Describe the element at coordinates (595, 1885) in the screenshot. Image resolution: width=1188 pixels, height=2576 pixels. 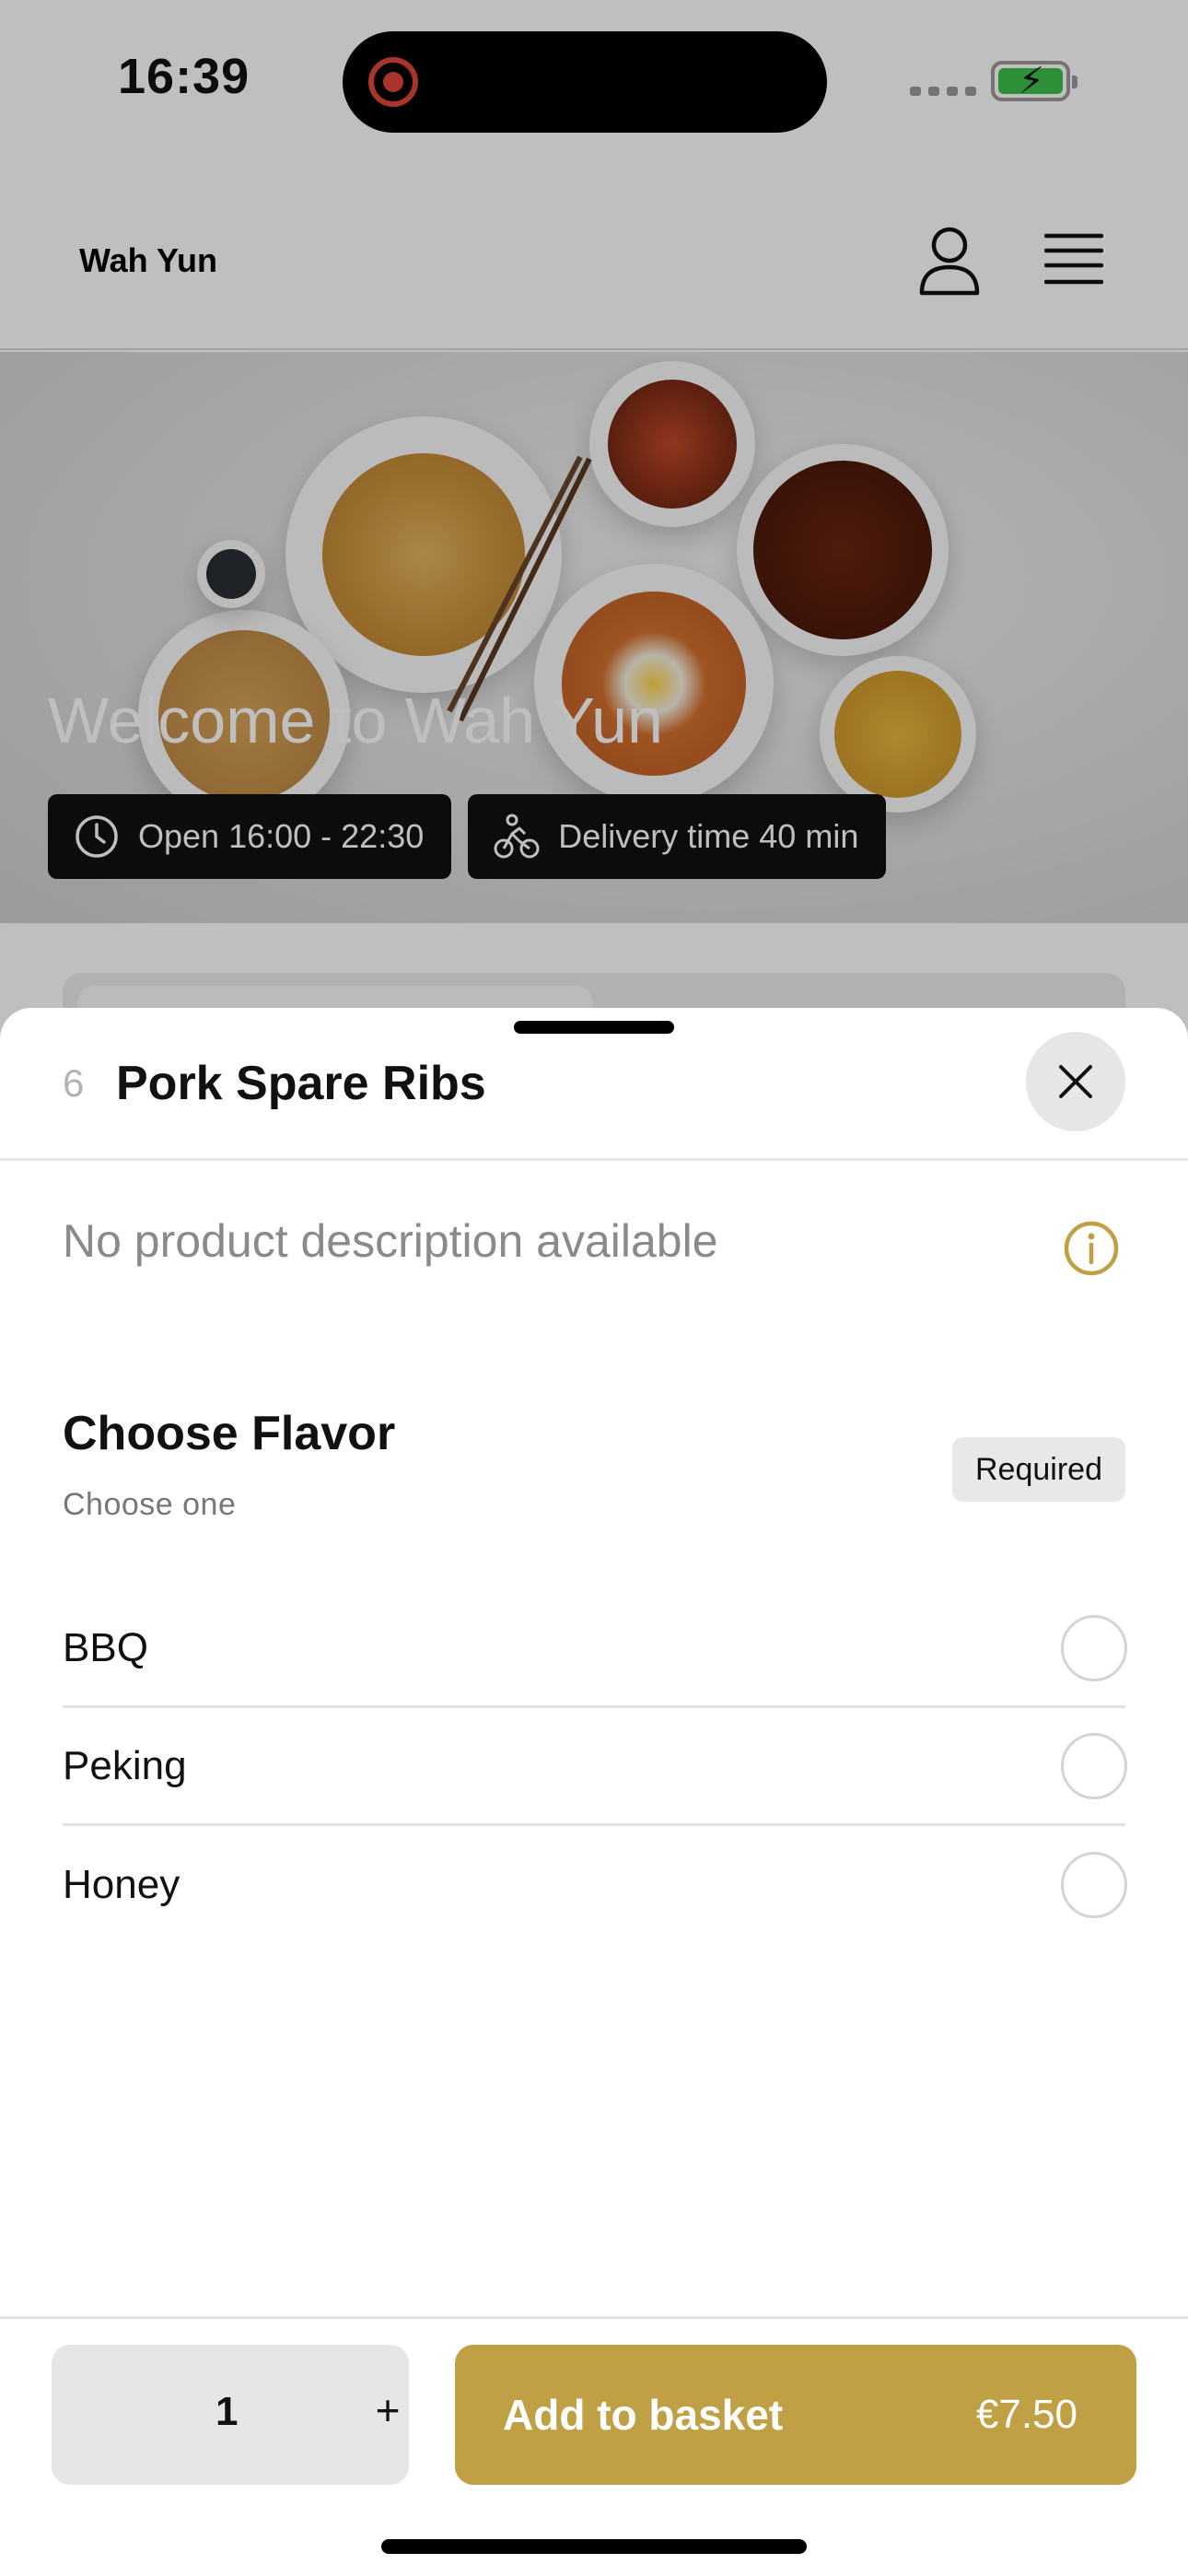
I see `flavor-option-honey: Honey` at that location.